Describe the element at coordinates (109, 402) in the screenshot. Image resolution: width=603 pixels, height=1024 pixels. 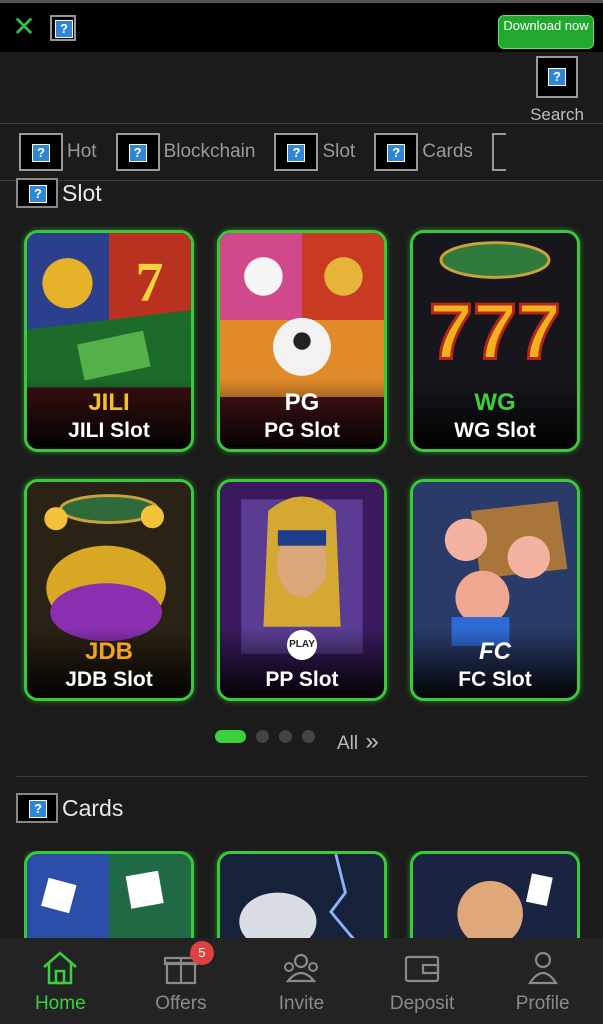
I see `provider-brand: JILI` at that location.